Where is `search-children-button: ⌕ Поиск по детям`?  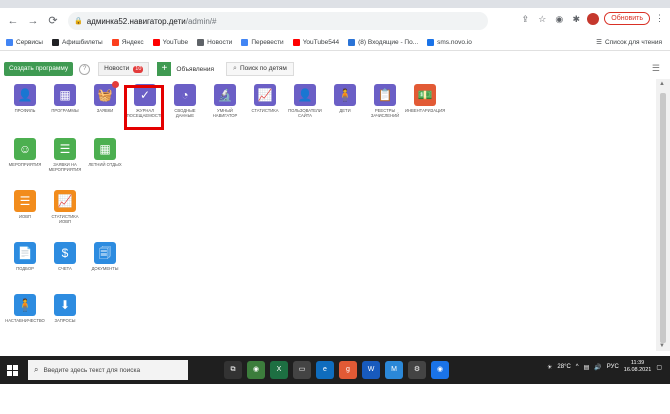
search-children-button: ⌕ Поиск по детям is located at coordinates (260, 69).